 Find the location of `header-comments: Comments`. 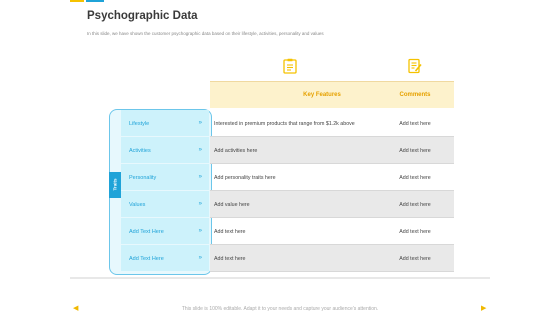

header-comments: Comments is located at coordinates (415, 95).